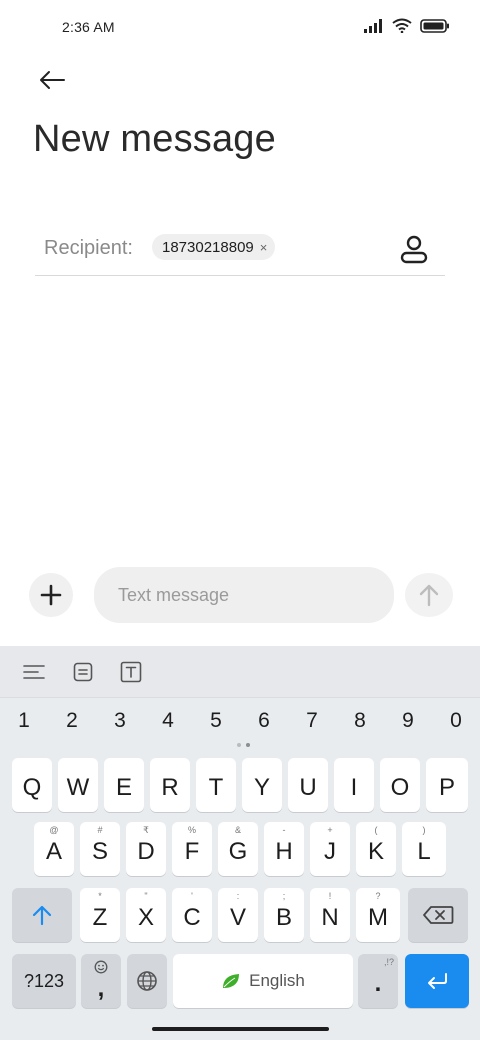 This screenshot has width=480, height=1040. What do you see at coordinates (238, 849) in the screenshot?
I see `key-g: & G` at bounding box center [238, 849].